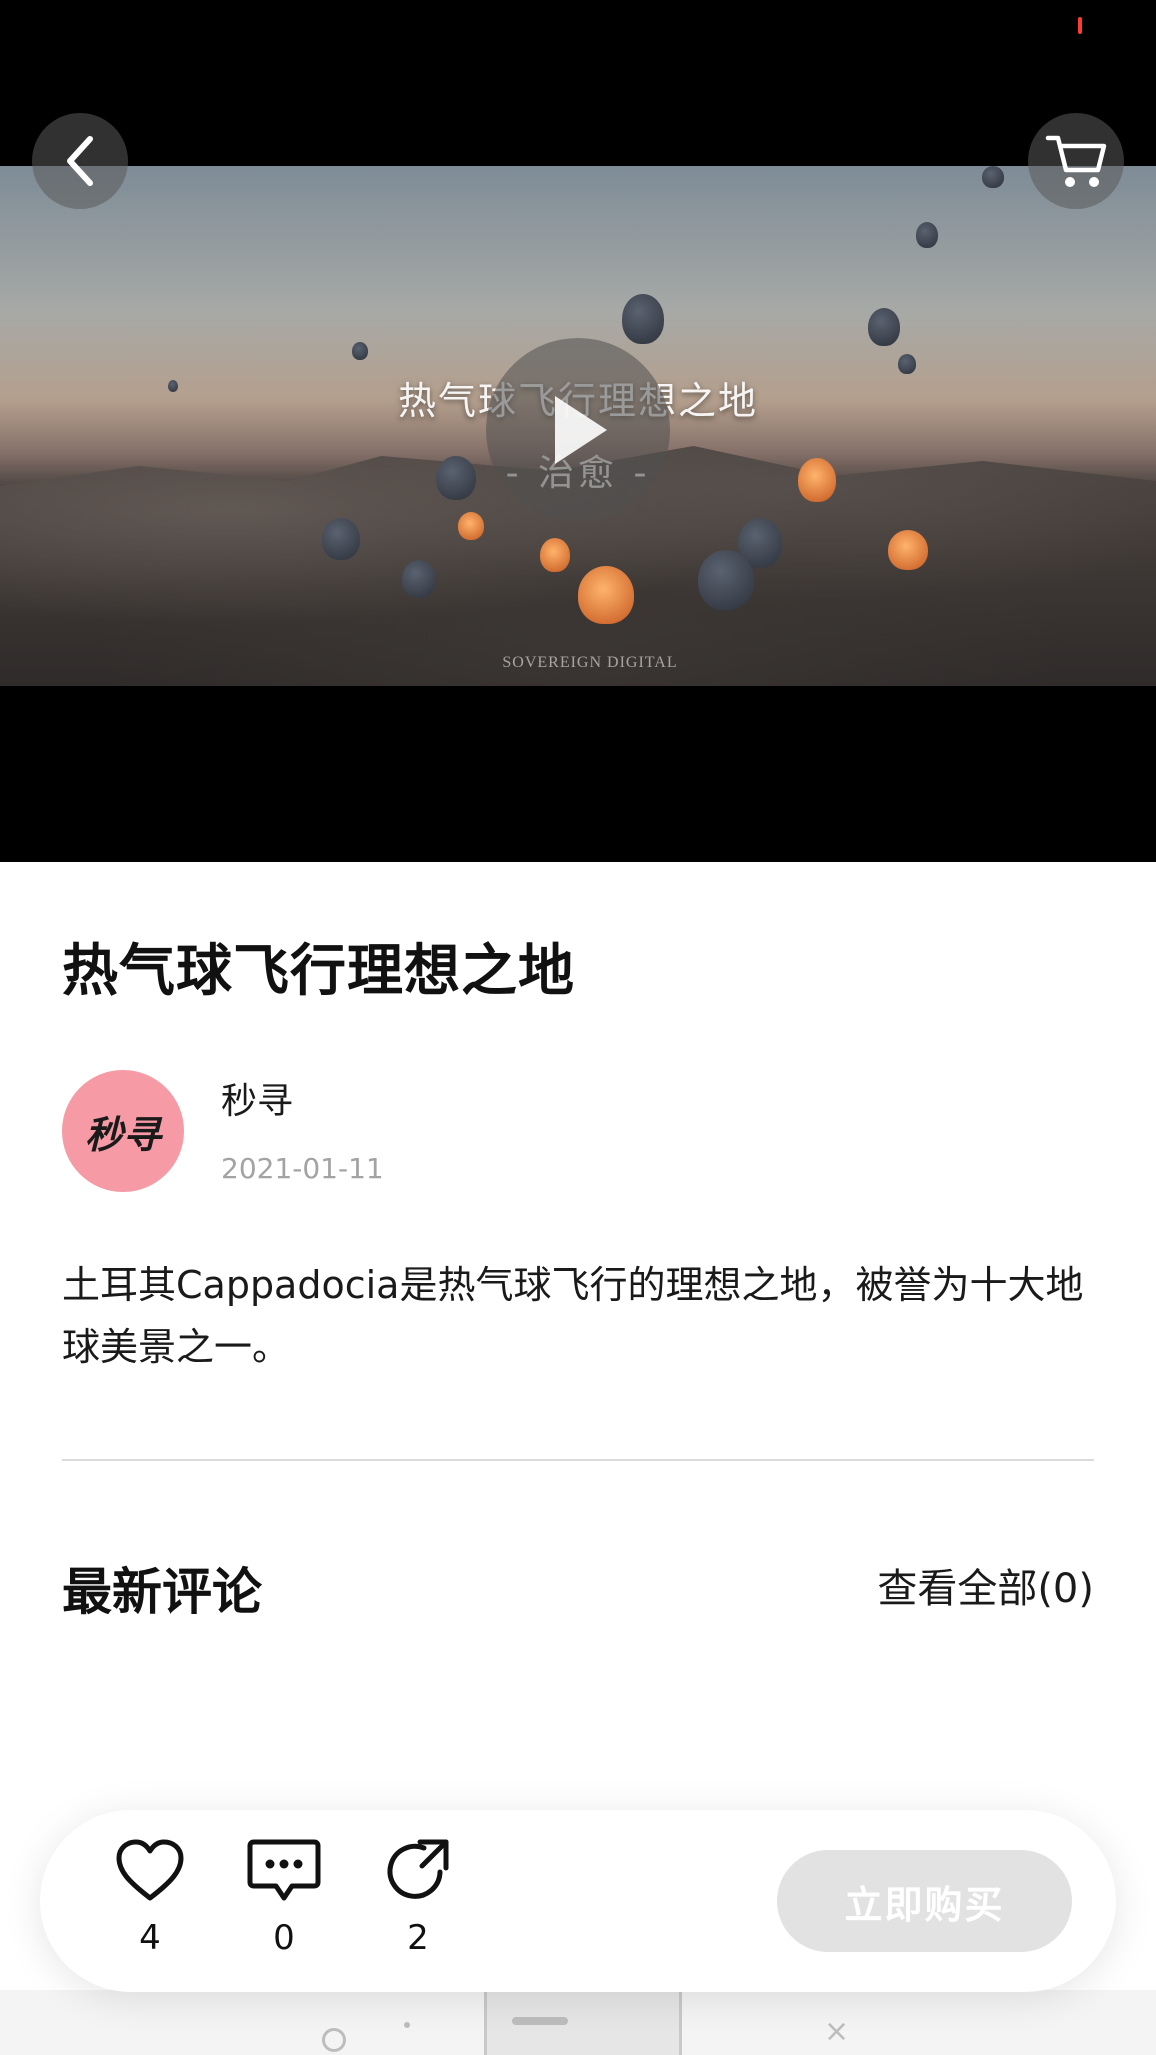 The image size is (1156, 2055). I want to click on chevron-left-icon, so click(80, 161).